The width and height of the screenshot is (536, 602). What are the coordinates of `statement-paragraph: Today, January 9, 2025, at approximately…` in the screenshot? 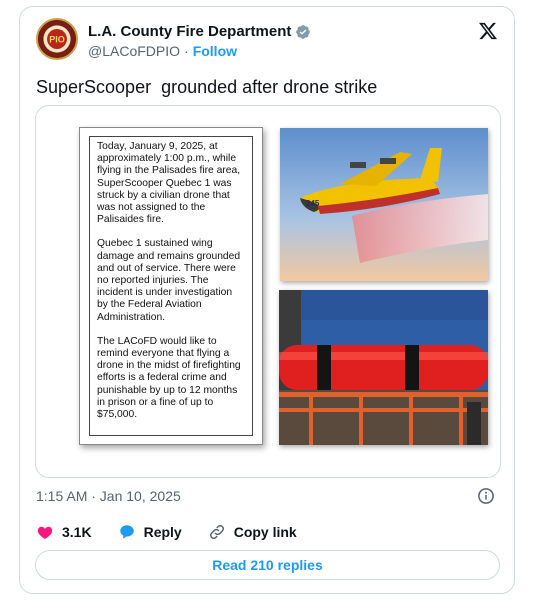 It's located at (169, 183).